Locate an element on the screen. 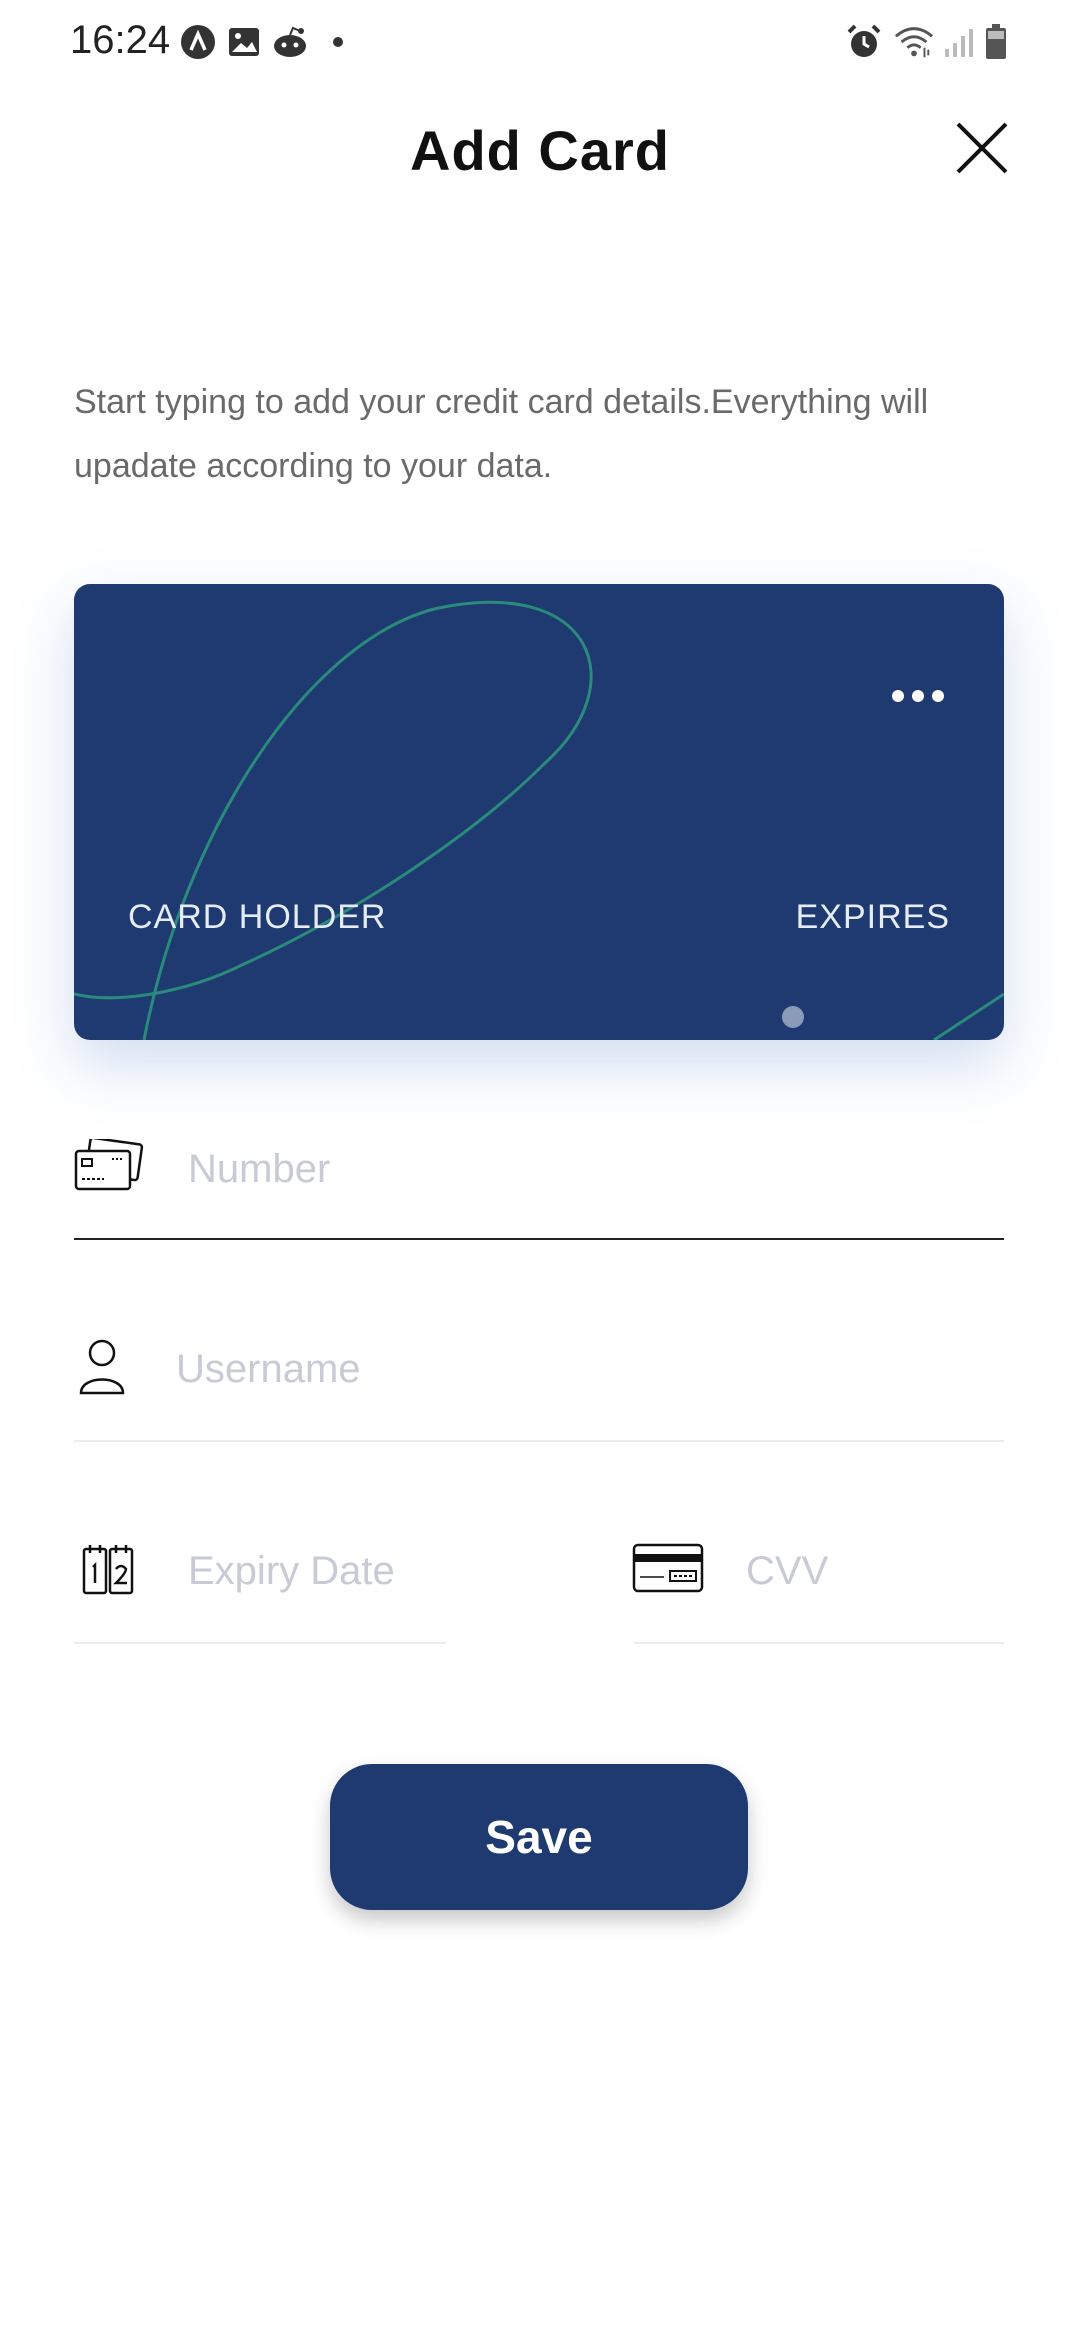  status-time: 16:24 is located at coordinates (120, 40).